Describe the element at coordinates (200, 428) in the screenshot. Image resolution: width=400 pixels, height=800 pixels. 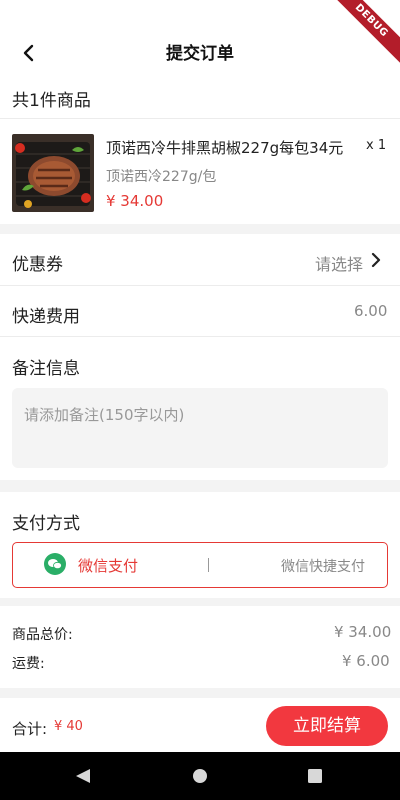
I see `remark-input: 请添加备注(150字以内)` at that location.